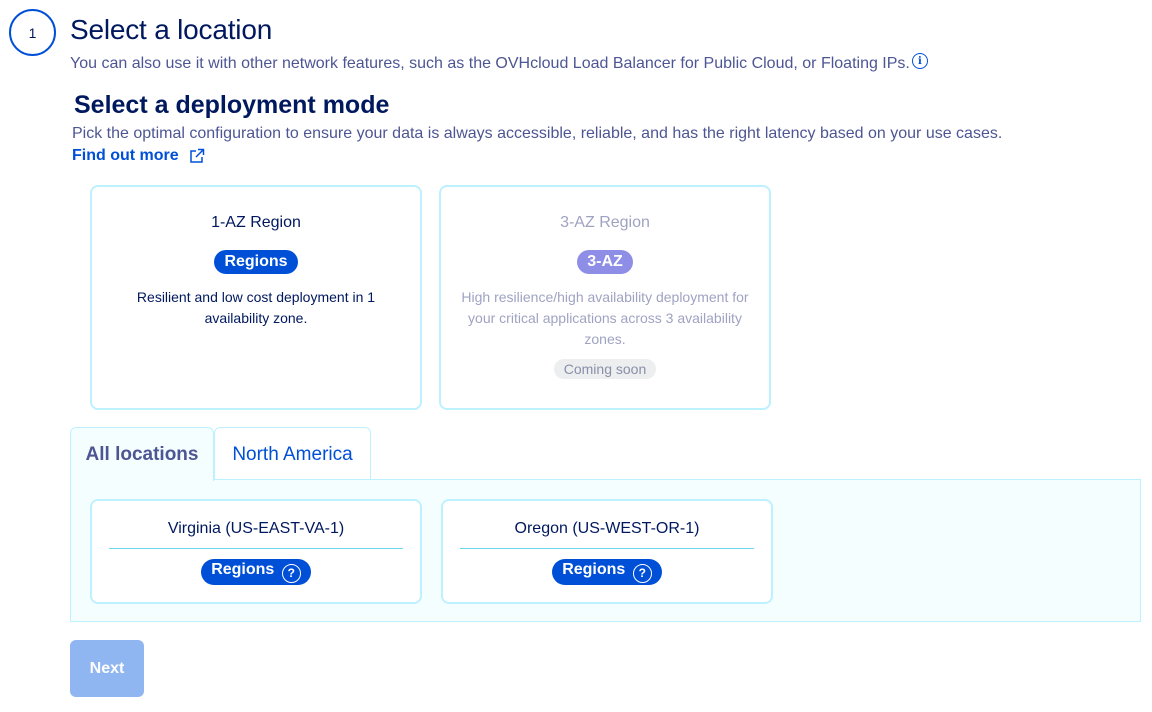 This screenshot has height=712, width=1152. I want to click on page-title: Select a location, so click(171, 29).